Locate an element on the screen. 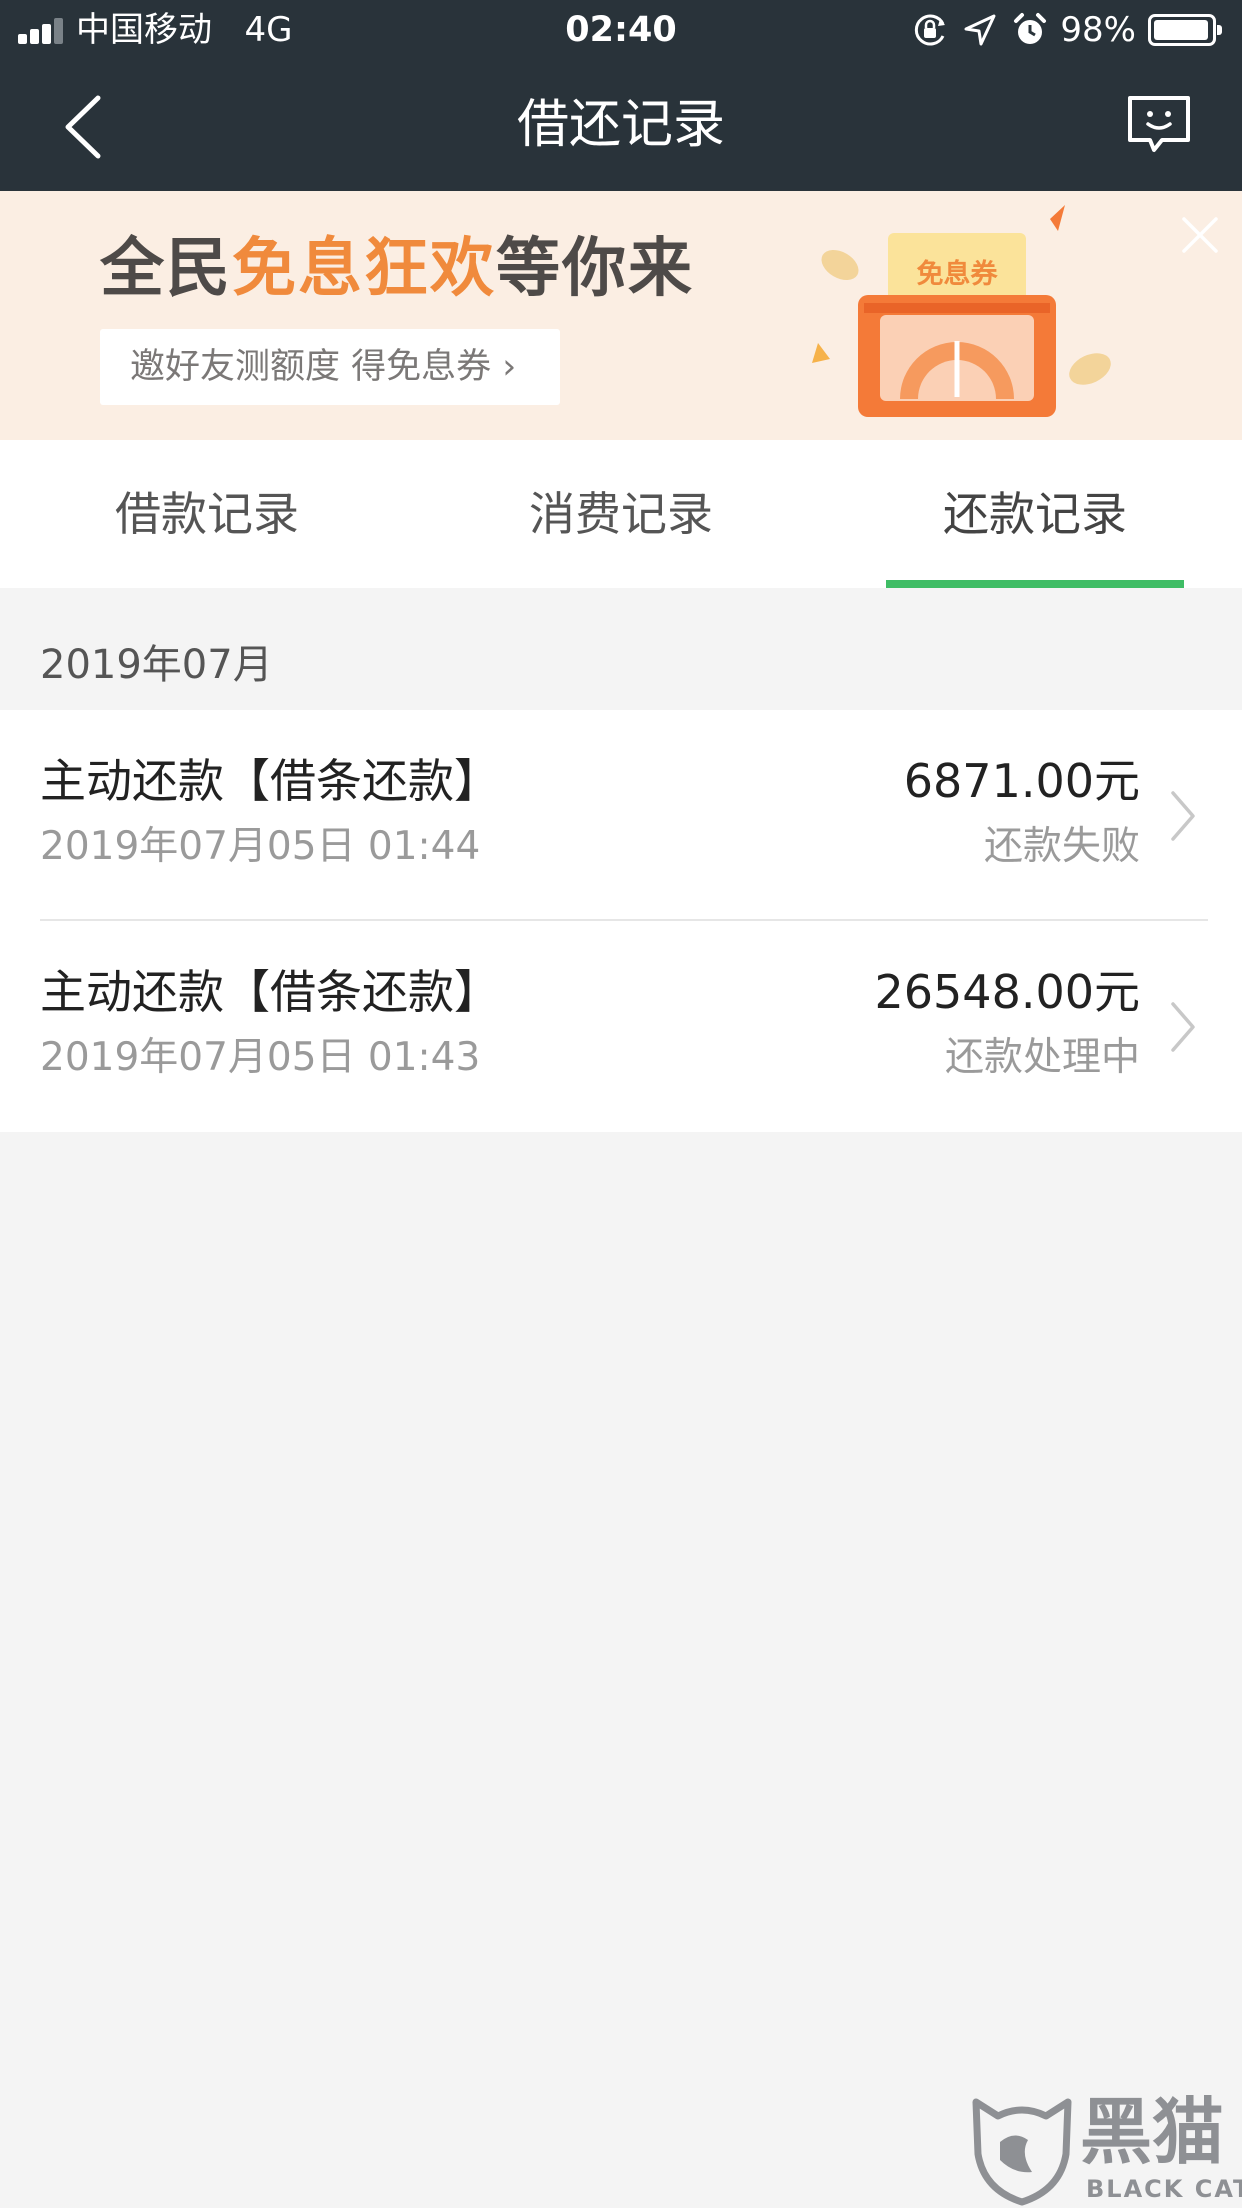 This screenshot has height=2208, width=1242. coupon-label: 免息券 is located at coordinates (958, 274).